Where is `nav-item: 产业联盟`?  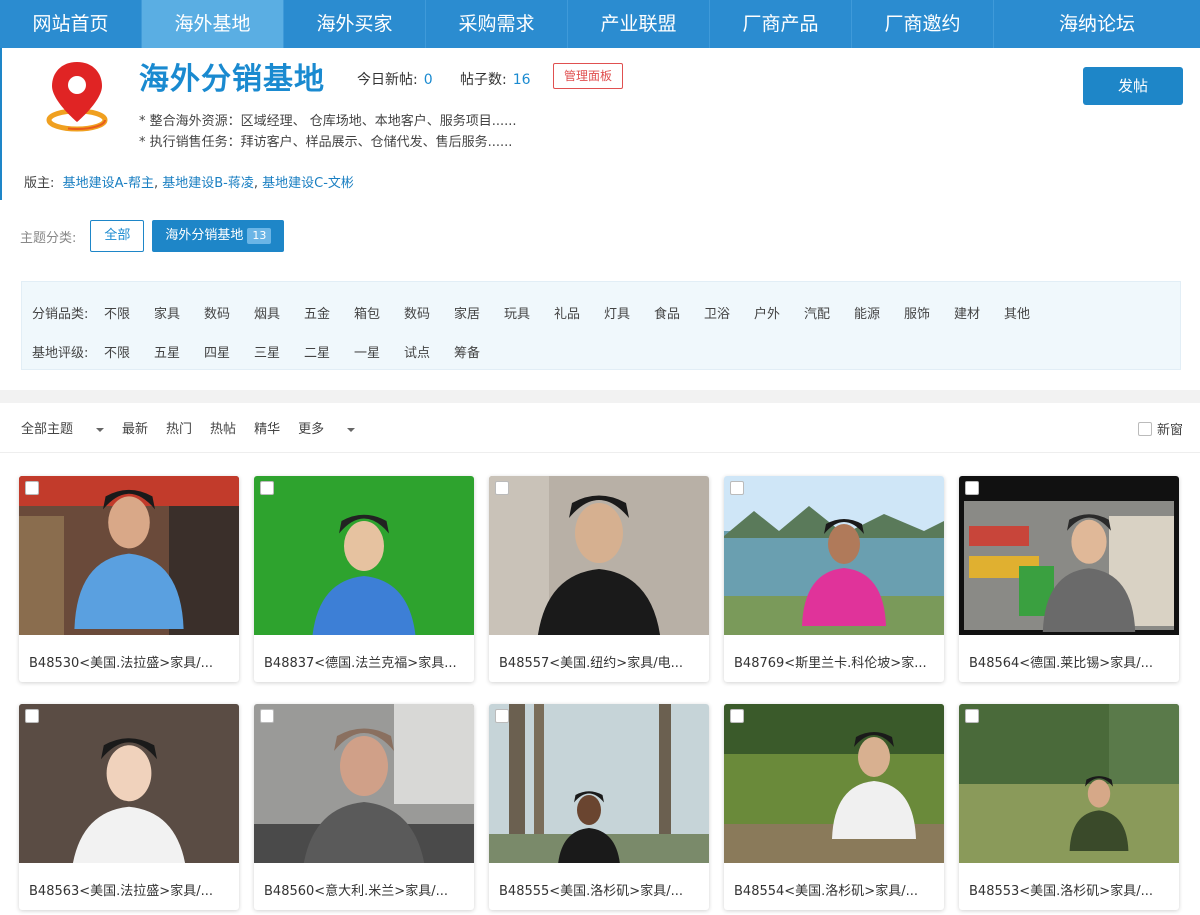 nav-item: 产业联盟 is located at coordinates (639, 24).